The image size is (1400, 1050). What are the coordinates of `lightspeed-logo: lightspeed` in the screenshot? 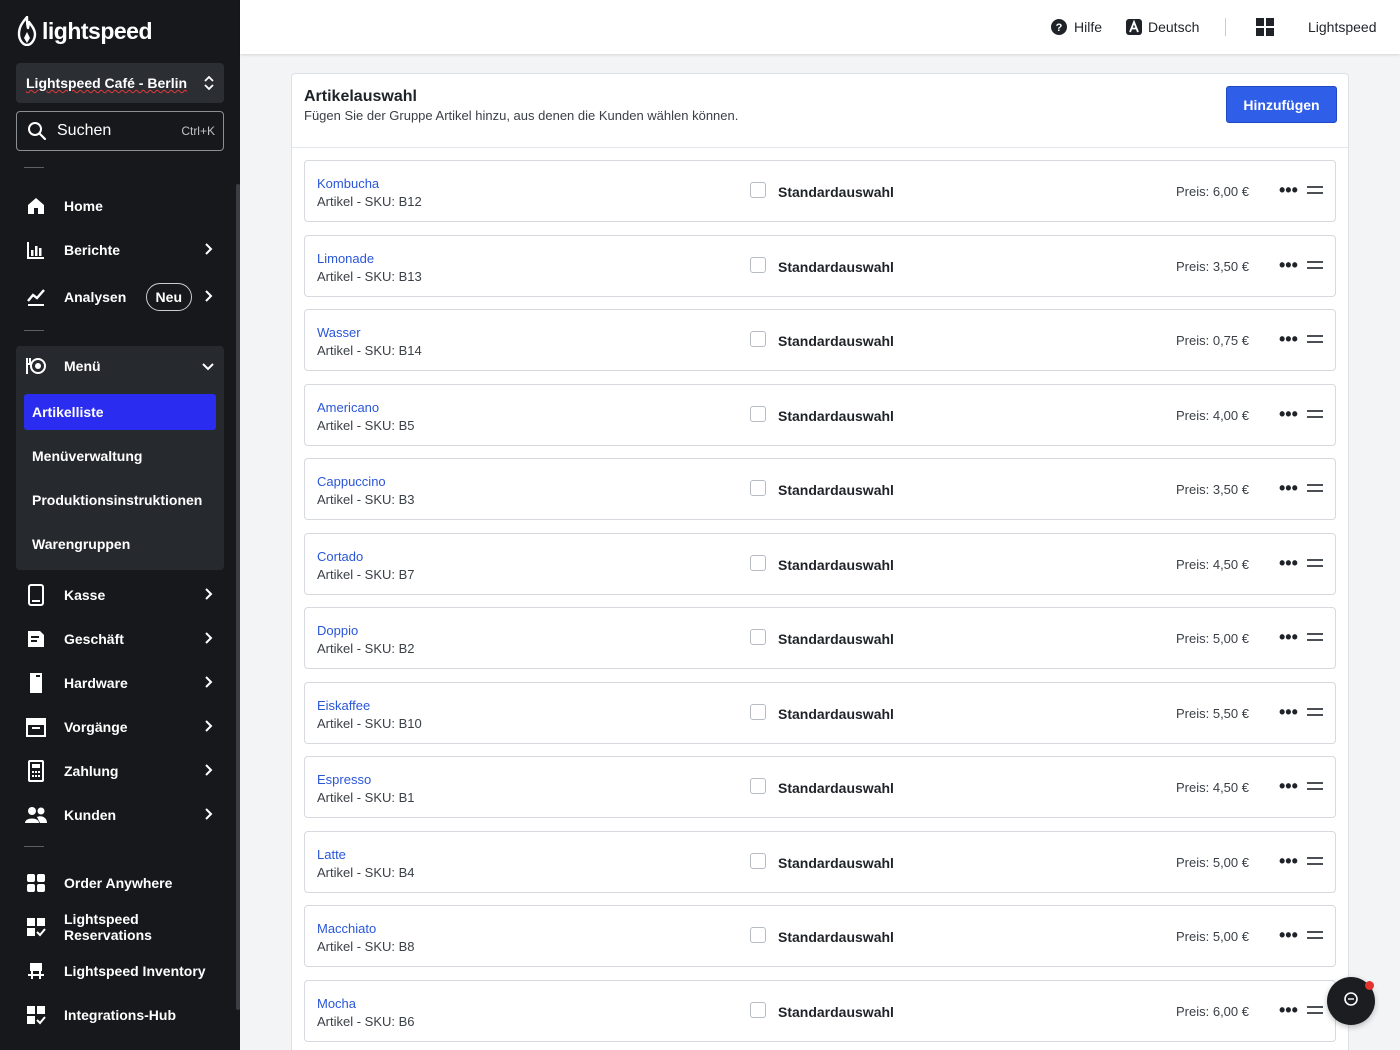 It's located at (84, 31).